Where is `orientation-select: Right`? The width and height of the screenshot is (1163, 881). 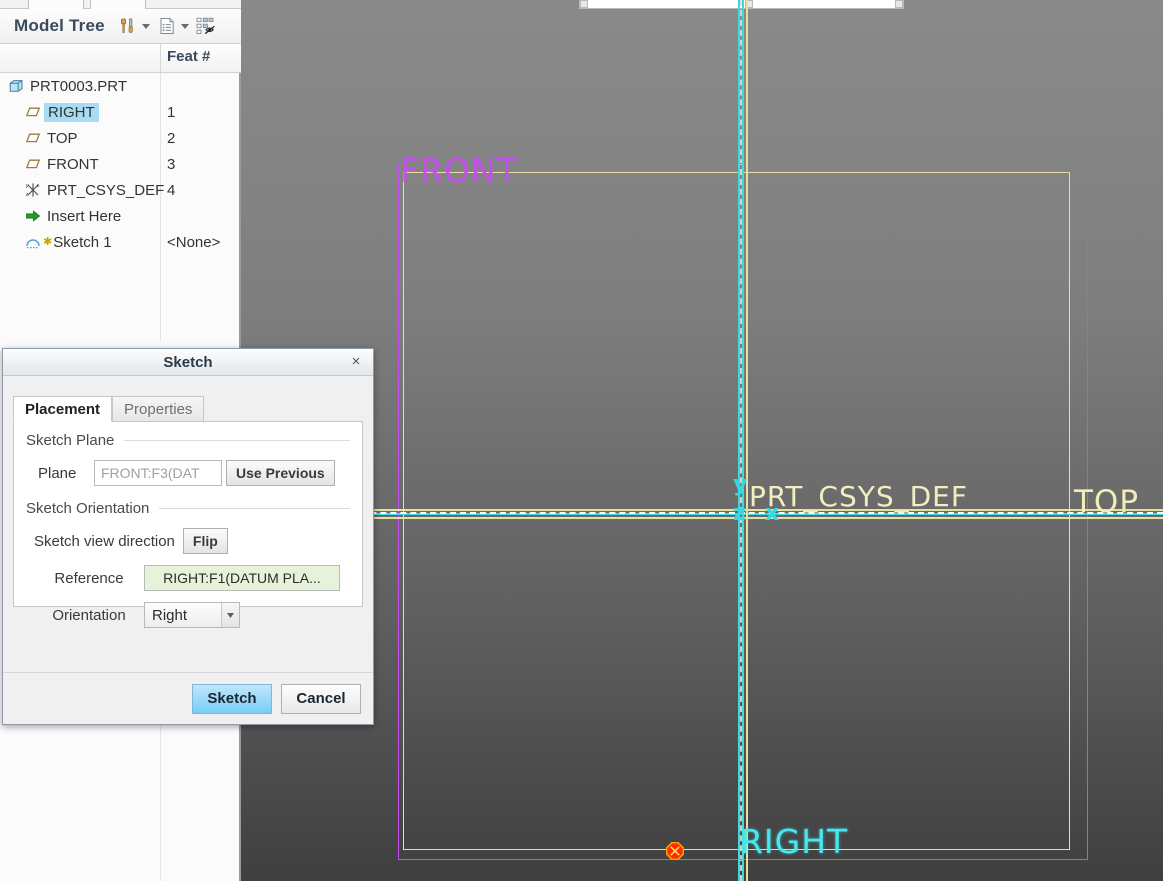 orientation-select: Right is located at coordinates (192, 615).